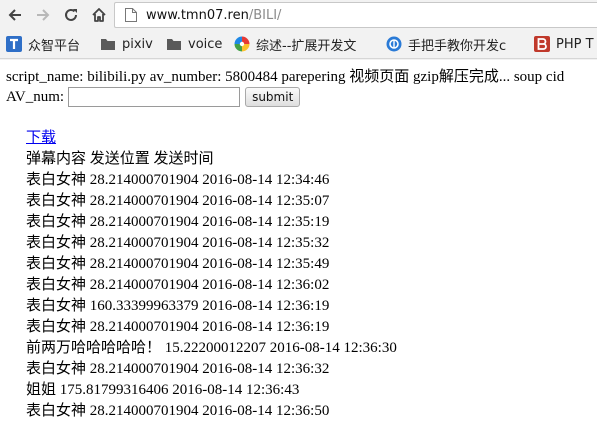  I want to click on list-item: 表白女神 28.214000701904 2016-08-14 12:35:49, so click(211, 264).